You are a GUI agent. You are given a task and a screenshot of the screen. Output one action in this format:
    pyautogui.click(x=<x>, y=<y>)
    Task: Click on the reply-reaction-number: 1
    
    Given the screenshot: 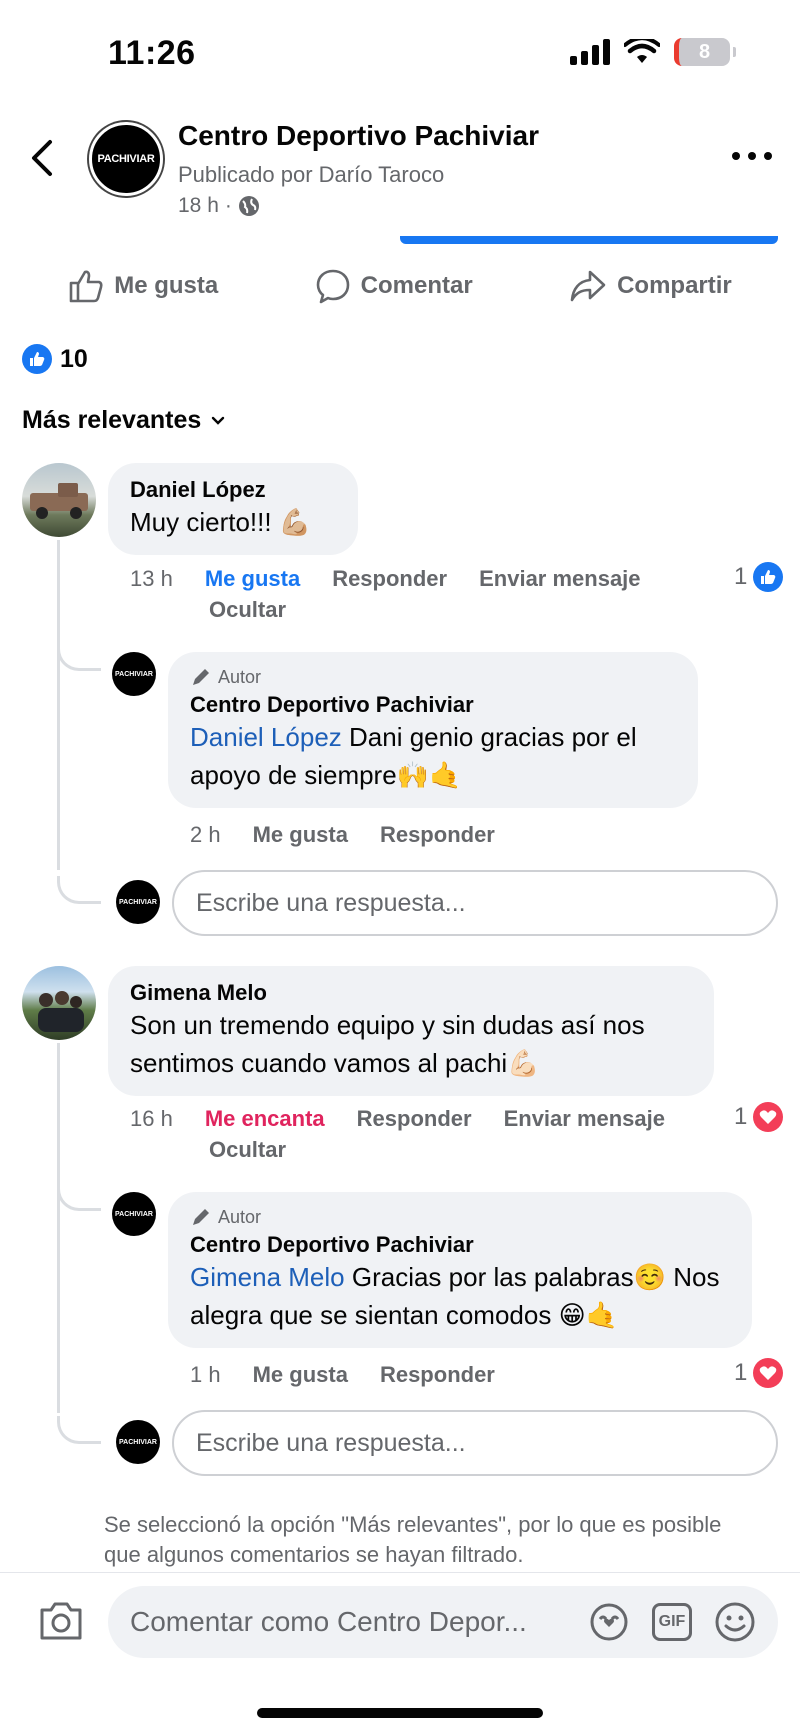 What is the action you would take?
    pyautogui.click(x=741, y=1372)
    